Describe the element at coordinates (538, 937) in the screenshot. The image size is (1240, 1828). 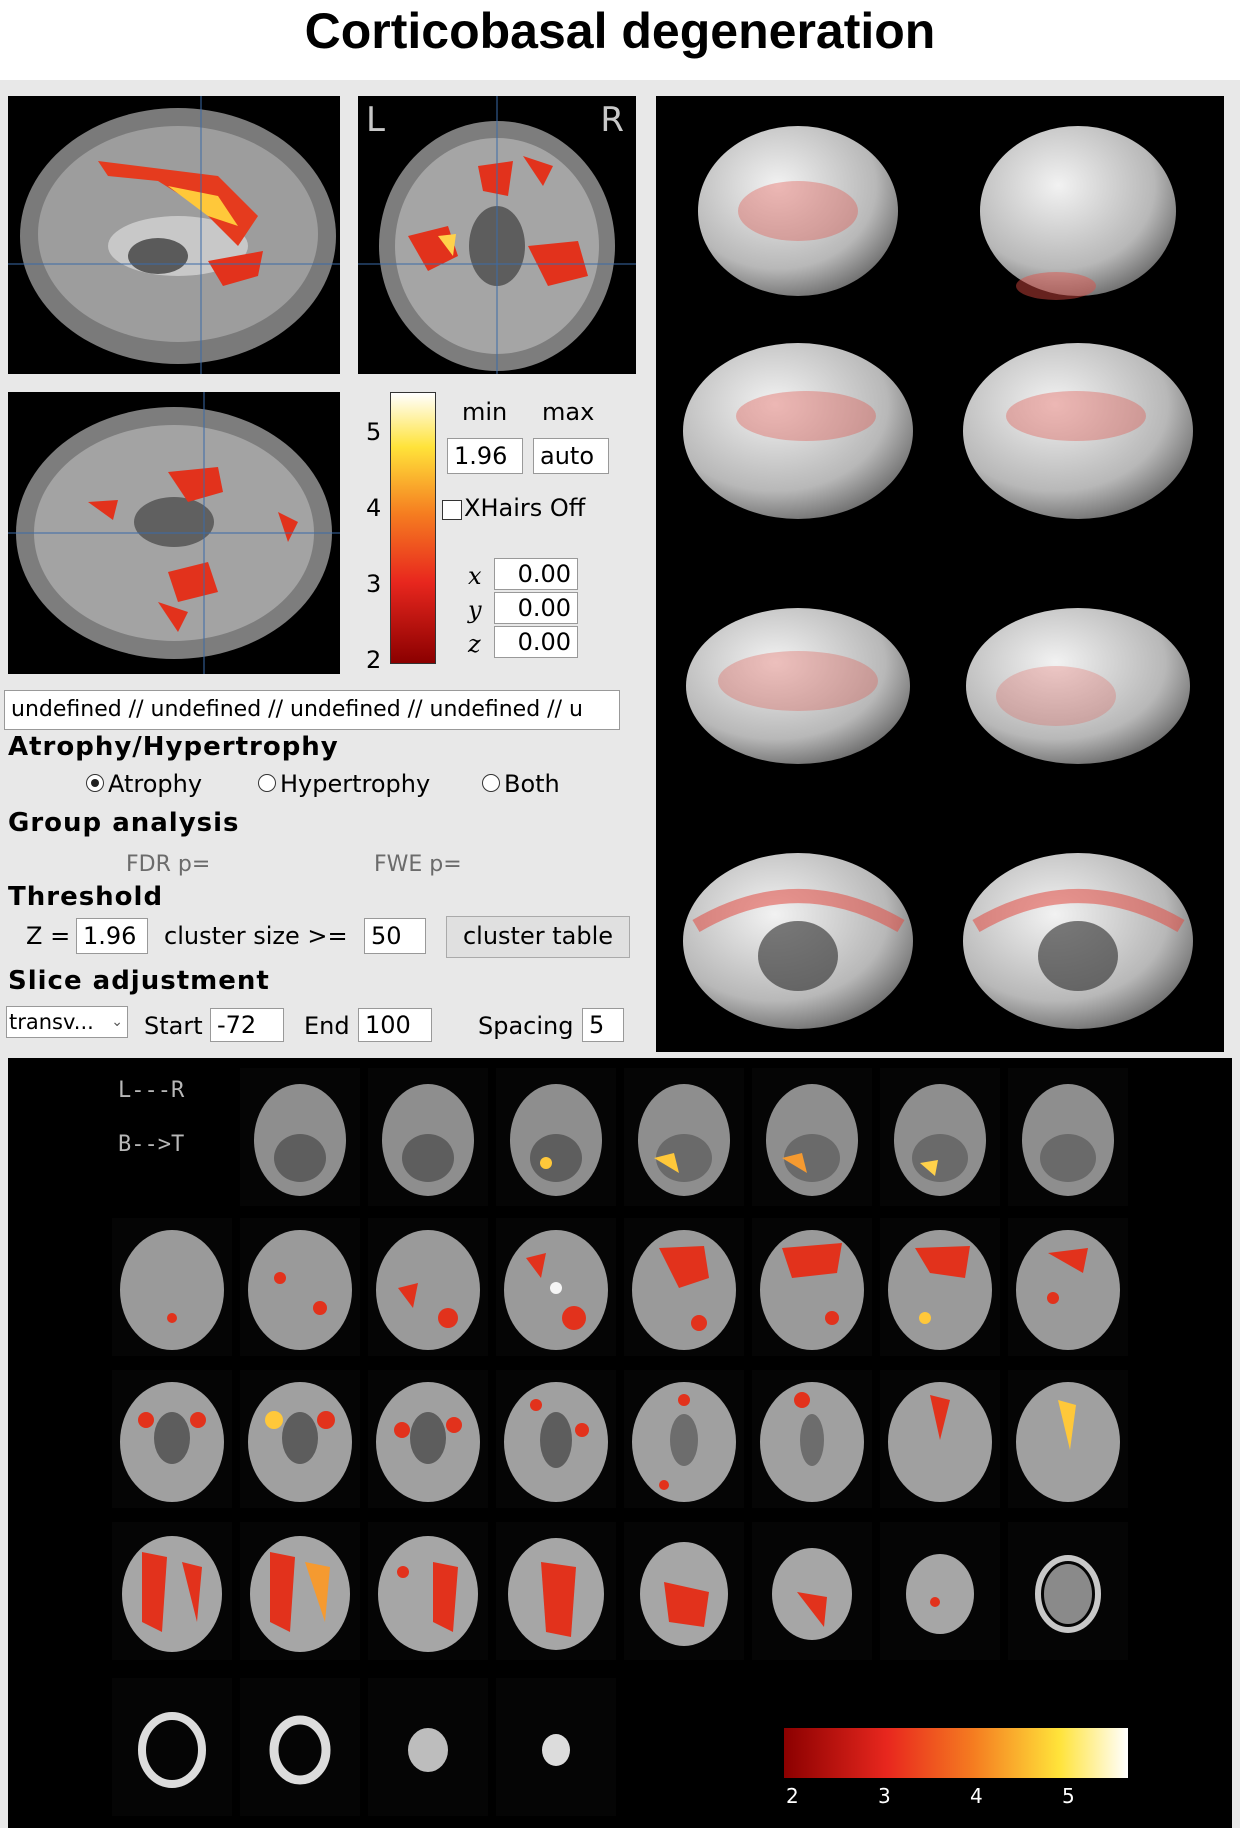
I see `cluster-table-button: cluster table` at that location.